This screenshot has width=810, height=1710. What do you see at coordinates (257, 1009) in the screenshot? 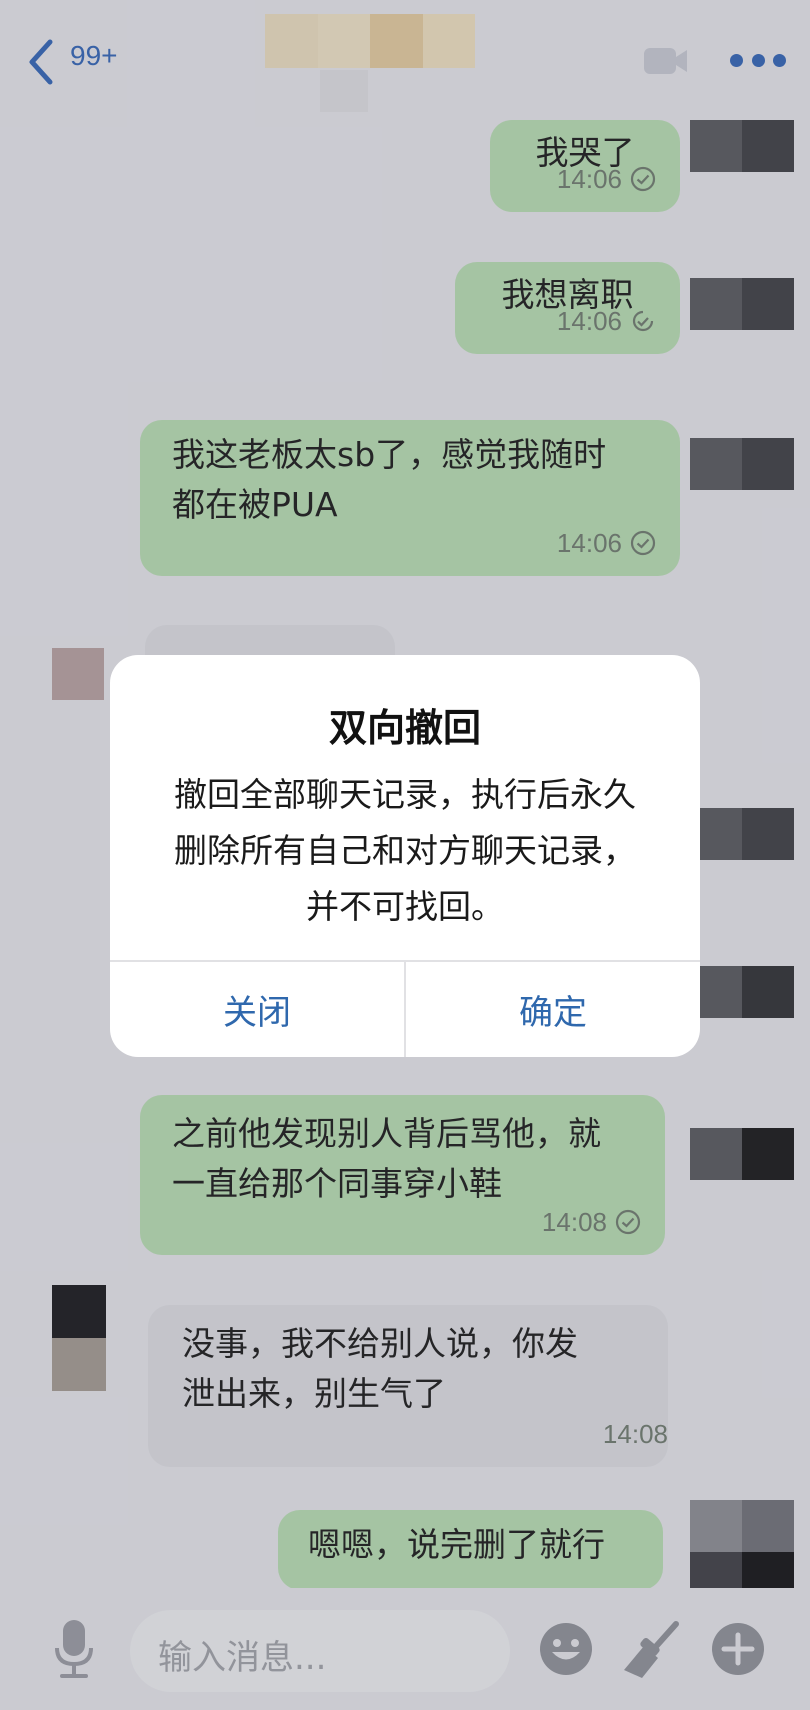
I see `close-button: 关闭` at bounding box center [257, 1009].